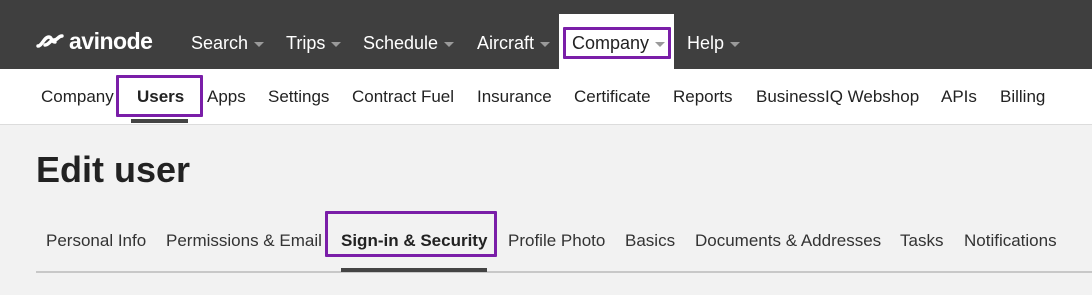 The height and width of the screenshot is (295, 1092). What do you see at coordinates (556, 241) in the screenshot?
I see `tab-profile-photo: Profile Photo` at bounding box center [556, 241].